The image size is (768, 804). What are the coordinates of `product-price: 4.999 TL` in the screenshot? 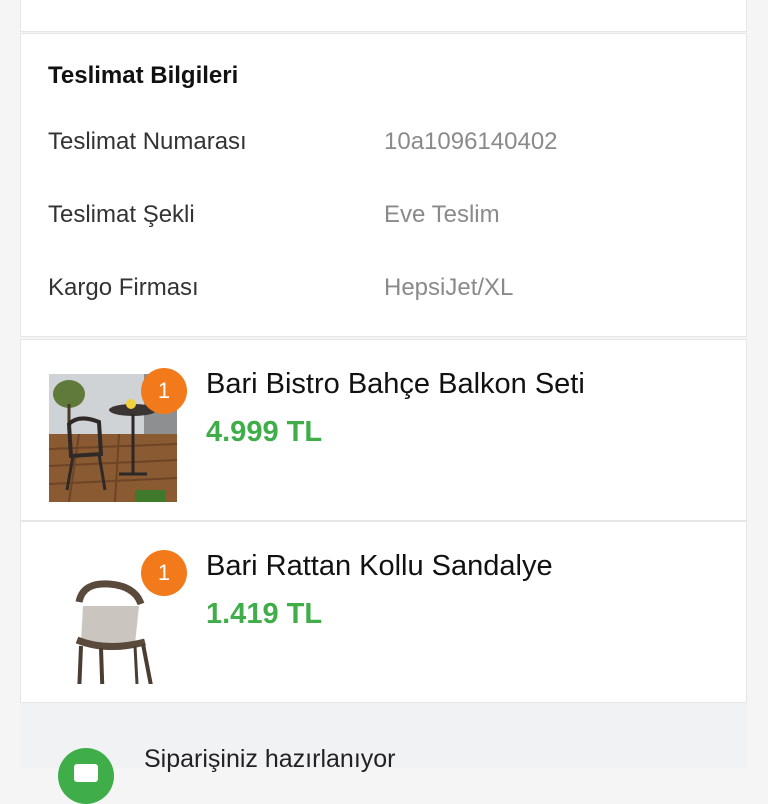 It's located at (264, 432).